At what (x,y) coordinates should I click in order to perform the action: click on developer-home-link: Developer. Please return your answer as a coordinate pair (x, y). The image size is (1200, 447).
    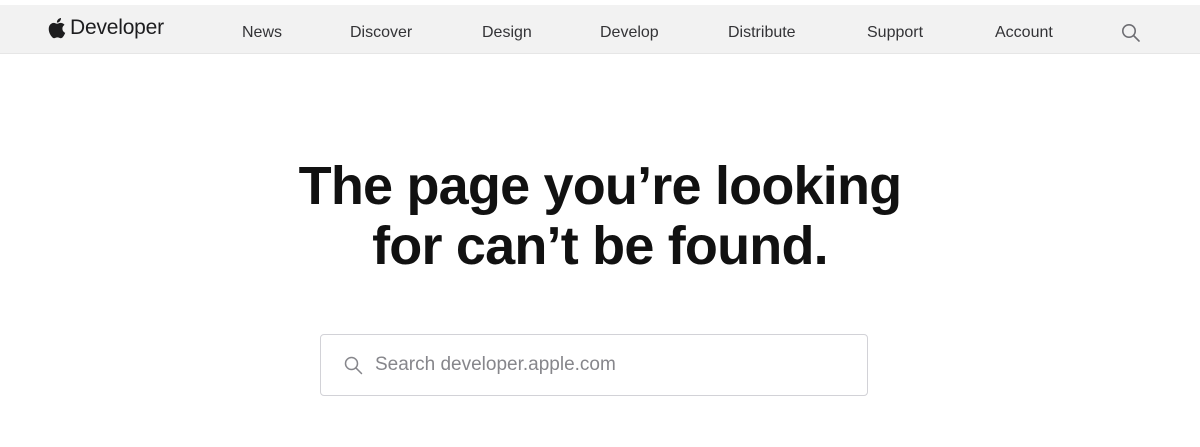
    Looking at the image, I should click on (105, 28).